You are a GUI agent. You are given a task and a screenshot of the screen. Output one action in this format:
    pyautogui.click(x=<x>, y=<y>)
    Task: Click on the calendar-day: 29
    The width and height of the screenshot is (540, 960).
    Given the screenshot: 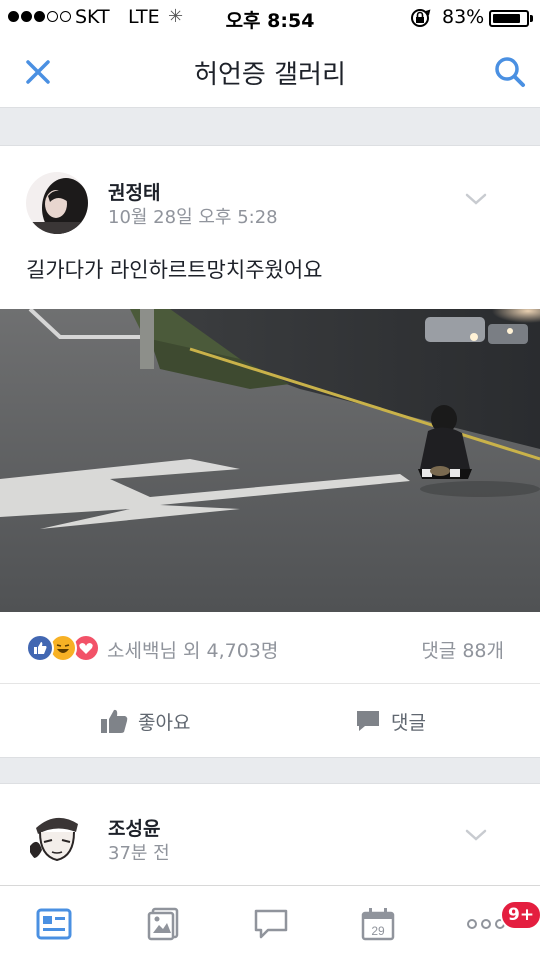 What is the action you would take?
    pyautogui.click(x=378, y=931)
    